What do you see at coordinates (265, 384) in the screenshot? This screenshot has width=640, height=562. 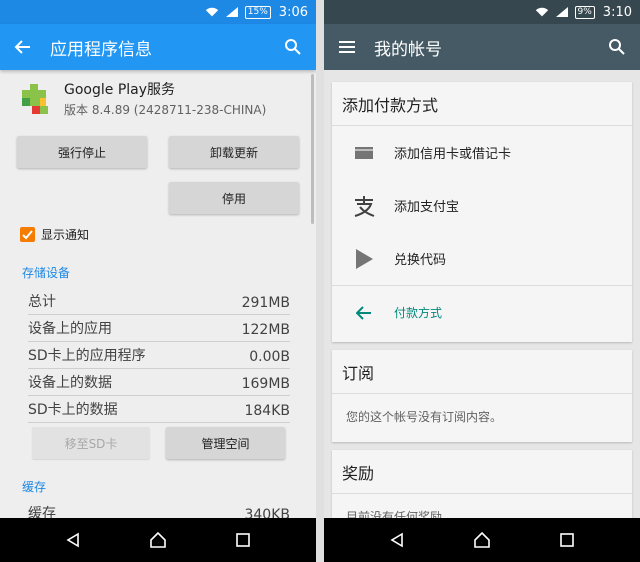 I see `storage-value: 169MB` at bounding box center [265, 384].